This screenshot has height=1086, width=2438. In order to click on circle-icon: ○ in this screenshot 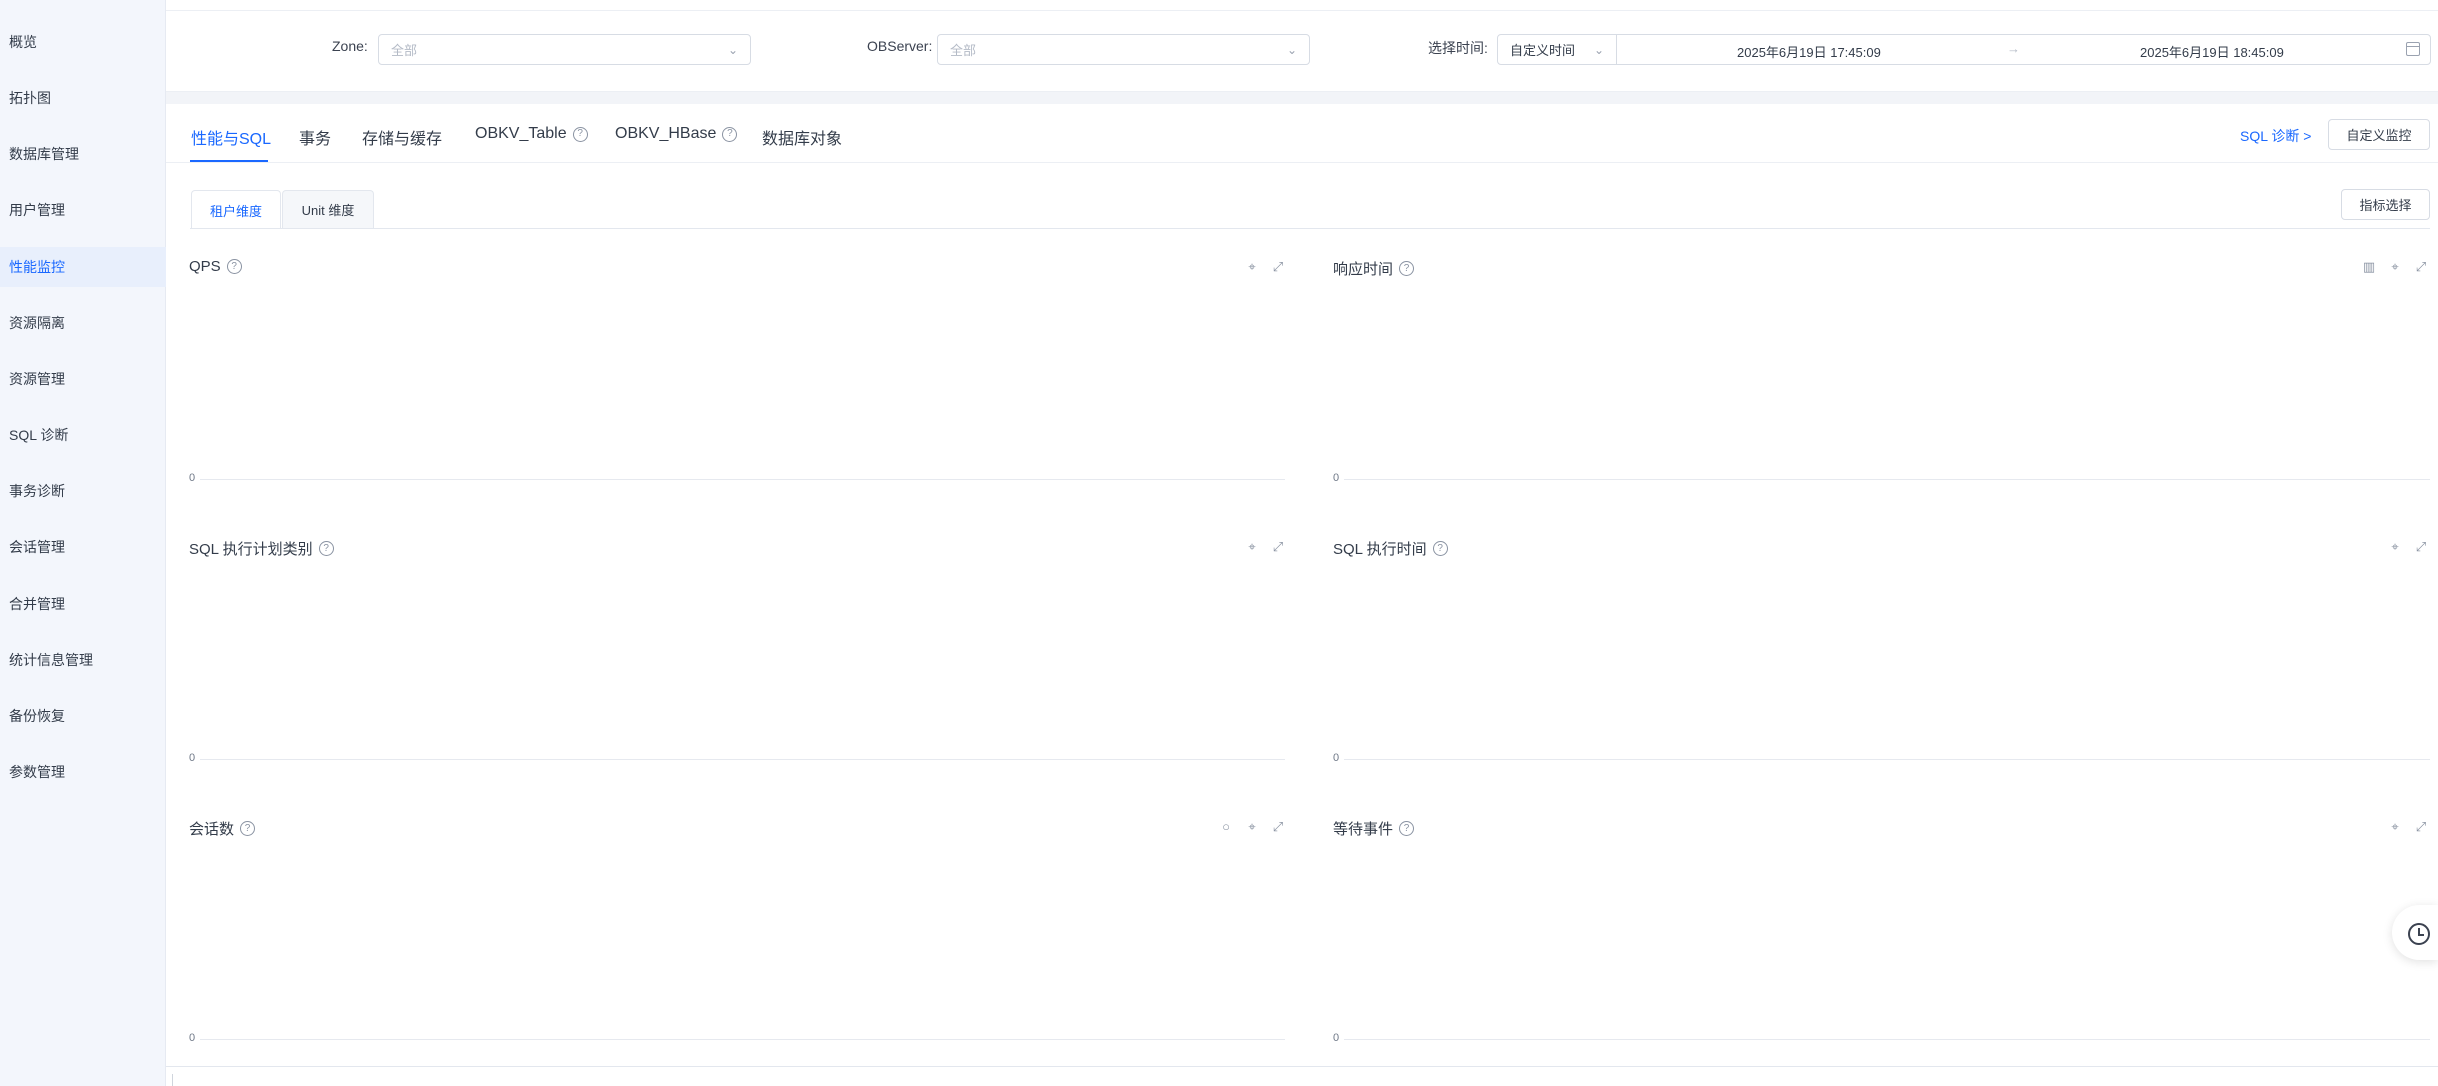, I will do `click(1226, 827)`.